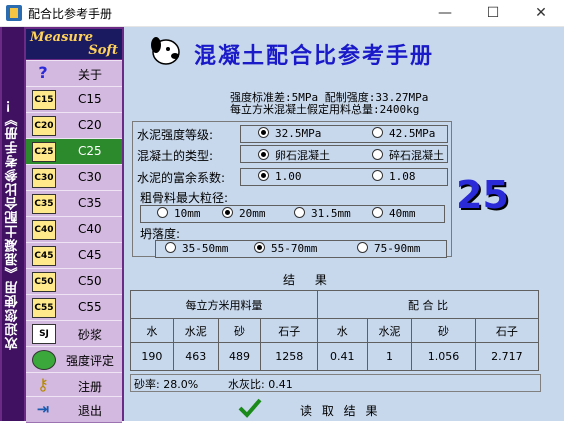 This screenshot has width=564, height=423. I want to click on c55-icon: C55, so click(44, 308).